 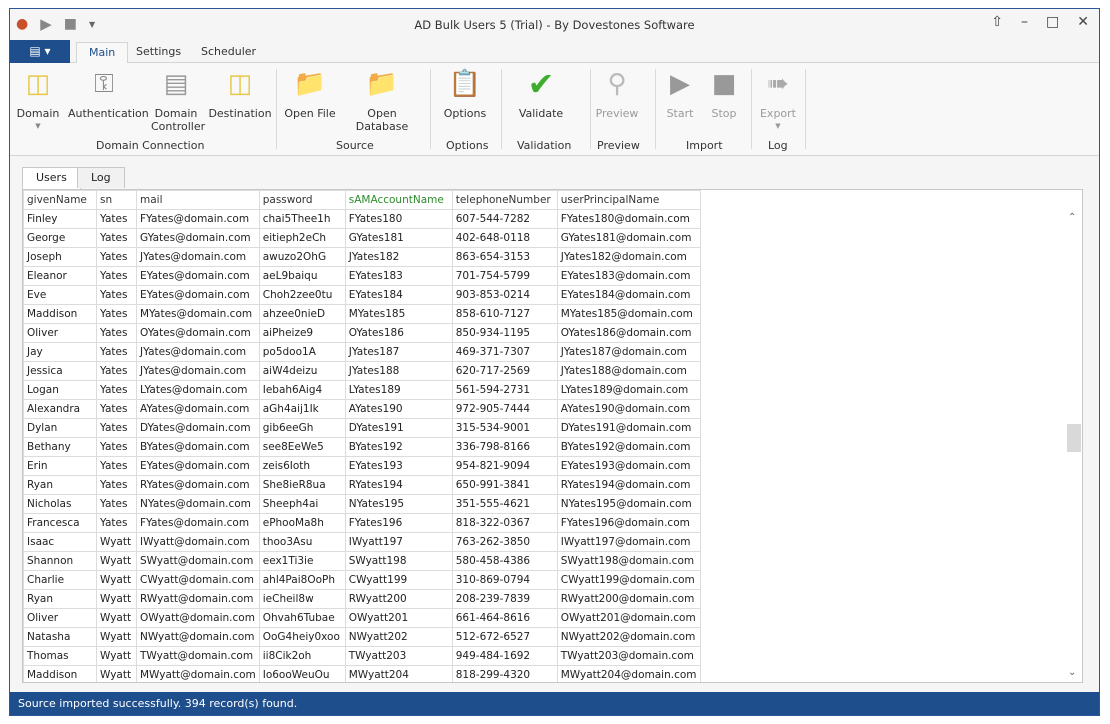 I want to click on tab-settings: Settings, so click(x=158, y=53).